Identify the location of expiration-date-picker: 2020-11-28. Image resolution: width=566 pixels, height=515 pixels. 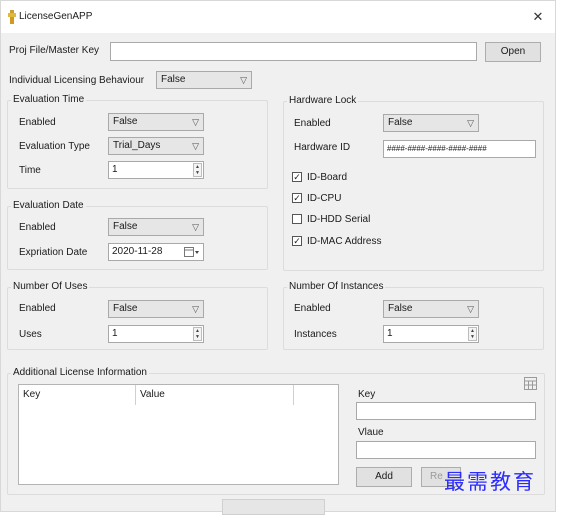
(156, 252).